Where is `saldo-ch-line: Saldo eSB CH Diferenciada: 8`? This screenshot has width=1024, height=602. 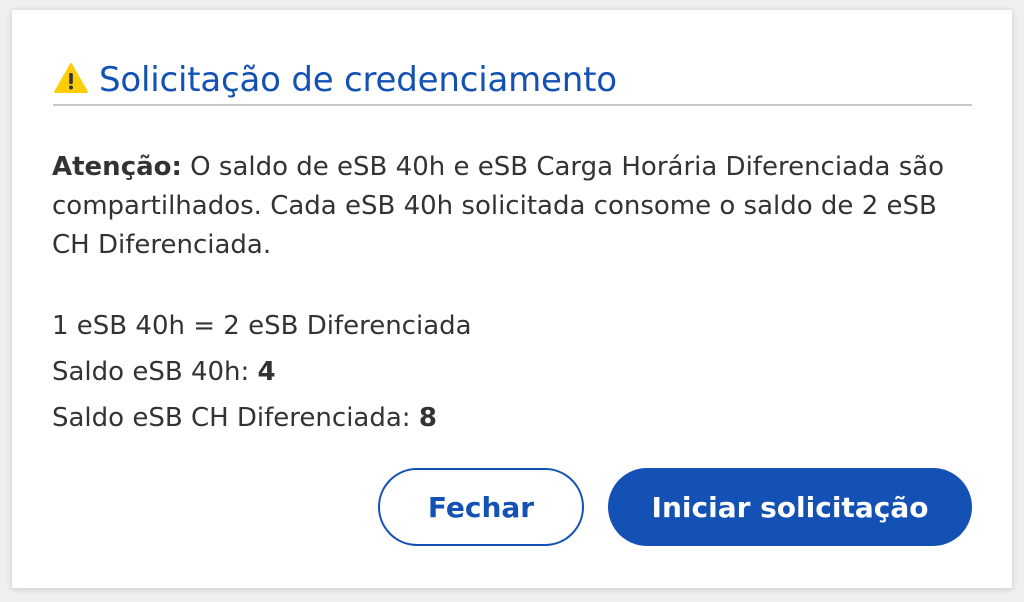 saldo-ch-line: Saldo eSB CH Diferenciada: 8 is located at coordinates (502, 418).